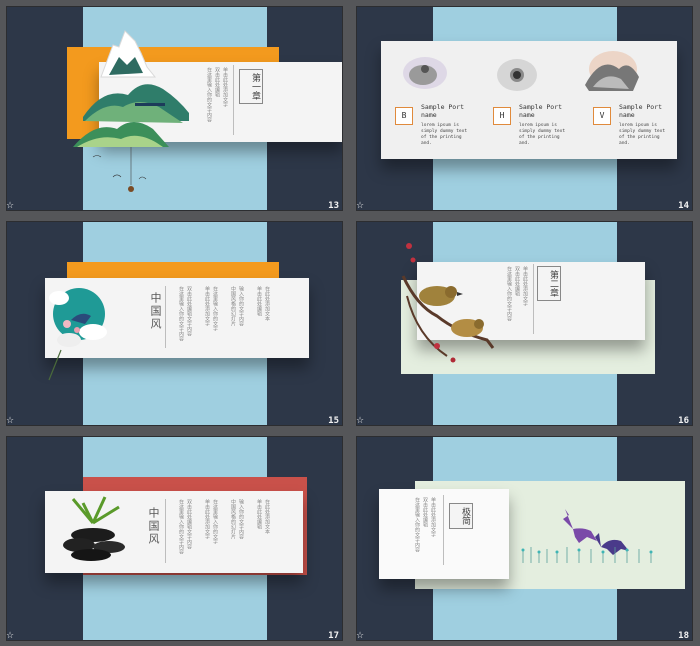 Image resolution: width=700 pixels, height=646 pixels. Describe the element at coordinates (683, 421) in the screenshot. I see `slide-number: 16` at that location.